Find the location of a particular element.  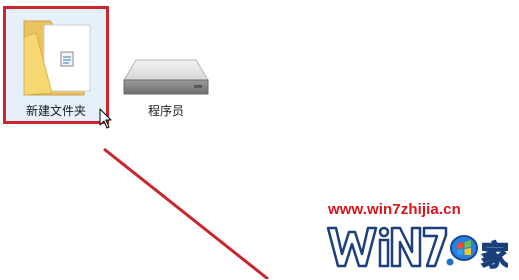

mouse-cursor-icon is located at coordinates (106, 119).